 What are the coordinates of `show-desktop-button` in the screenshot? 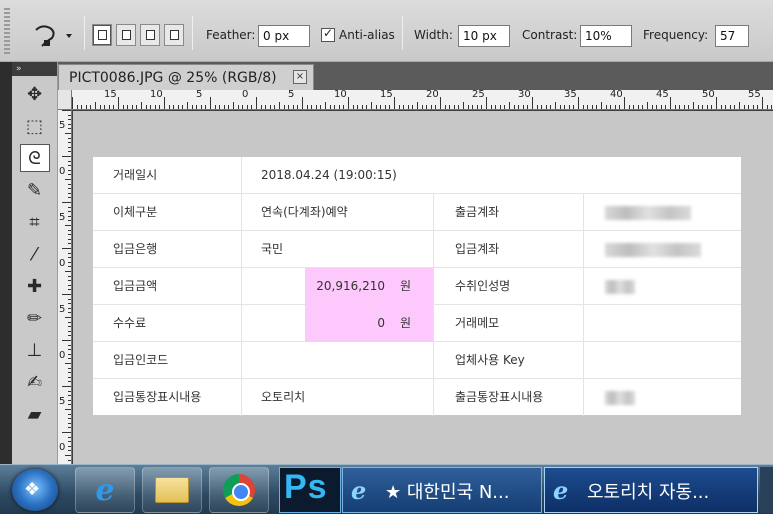 It's located at (766, 490).